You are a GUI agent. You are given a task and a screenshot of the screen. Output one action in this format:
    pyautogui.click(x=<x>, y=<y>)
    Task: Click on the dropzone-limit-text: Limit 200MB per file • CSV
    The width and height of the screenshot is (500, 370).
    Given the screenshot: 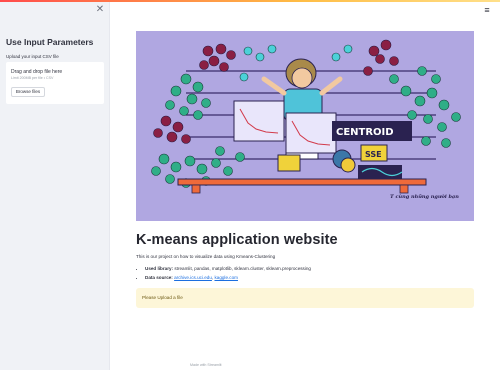 What is the action you would take?
    pyautogui.click(x=32, y=78)
    